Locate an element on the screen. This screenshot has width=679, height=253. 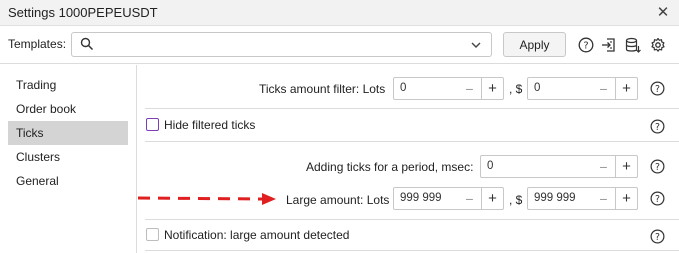
apply-button: Apply is located at coordinates (534, 44).